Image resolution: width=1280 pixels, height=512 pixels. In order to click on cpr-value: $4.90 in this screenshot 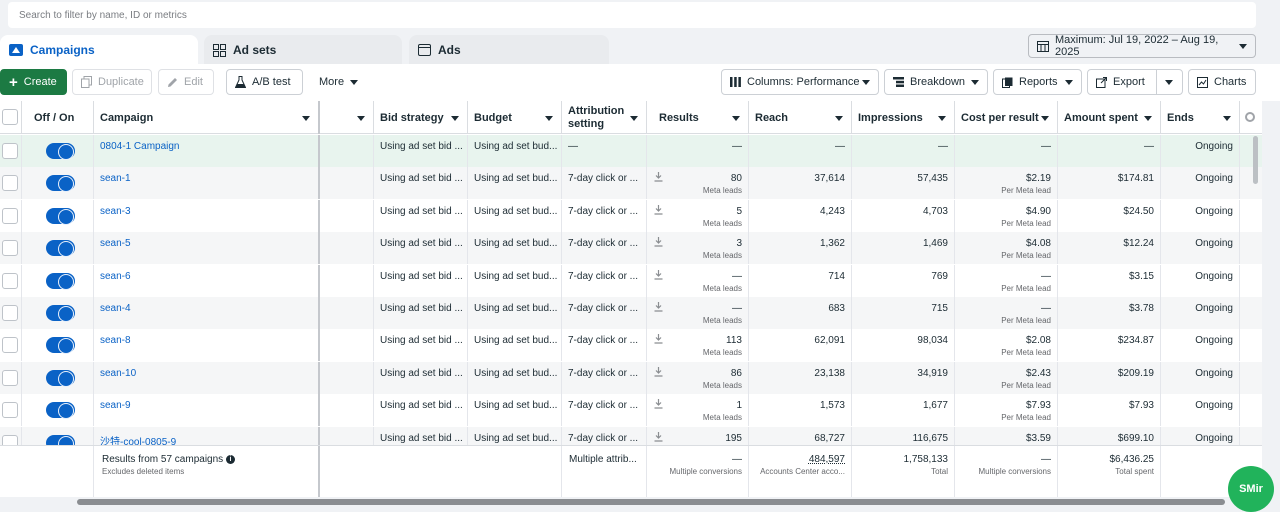, I will do `click(1038, 211)`.